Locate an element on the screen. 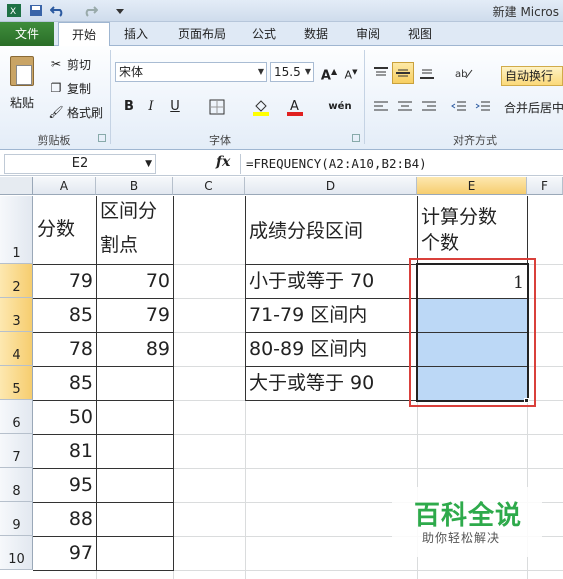  align-left-button is located at coordinates (381, 107).